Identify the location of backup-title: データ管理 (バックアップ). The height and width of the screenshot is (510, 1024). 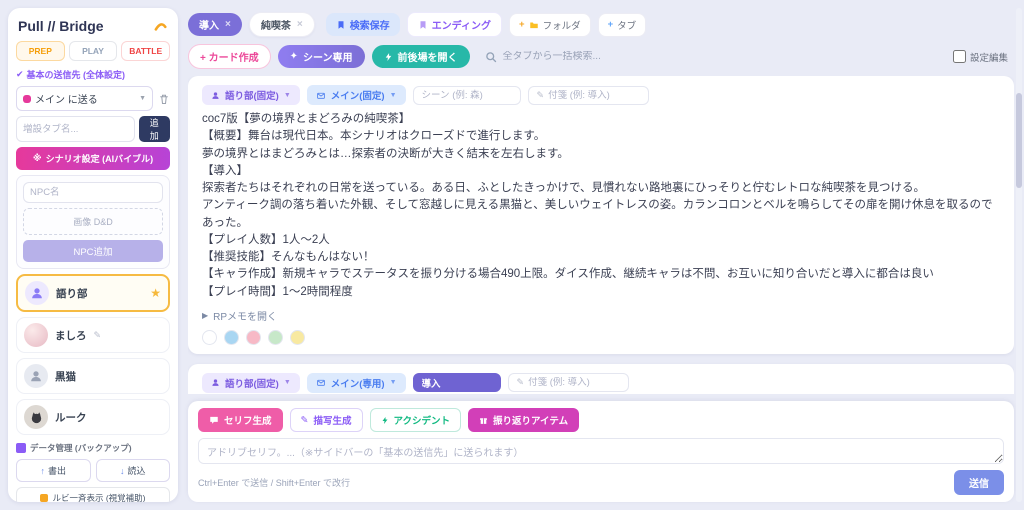
(93, 448).